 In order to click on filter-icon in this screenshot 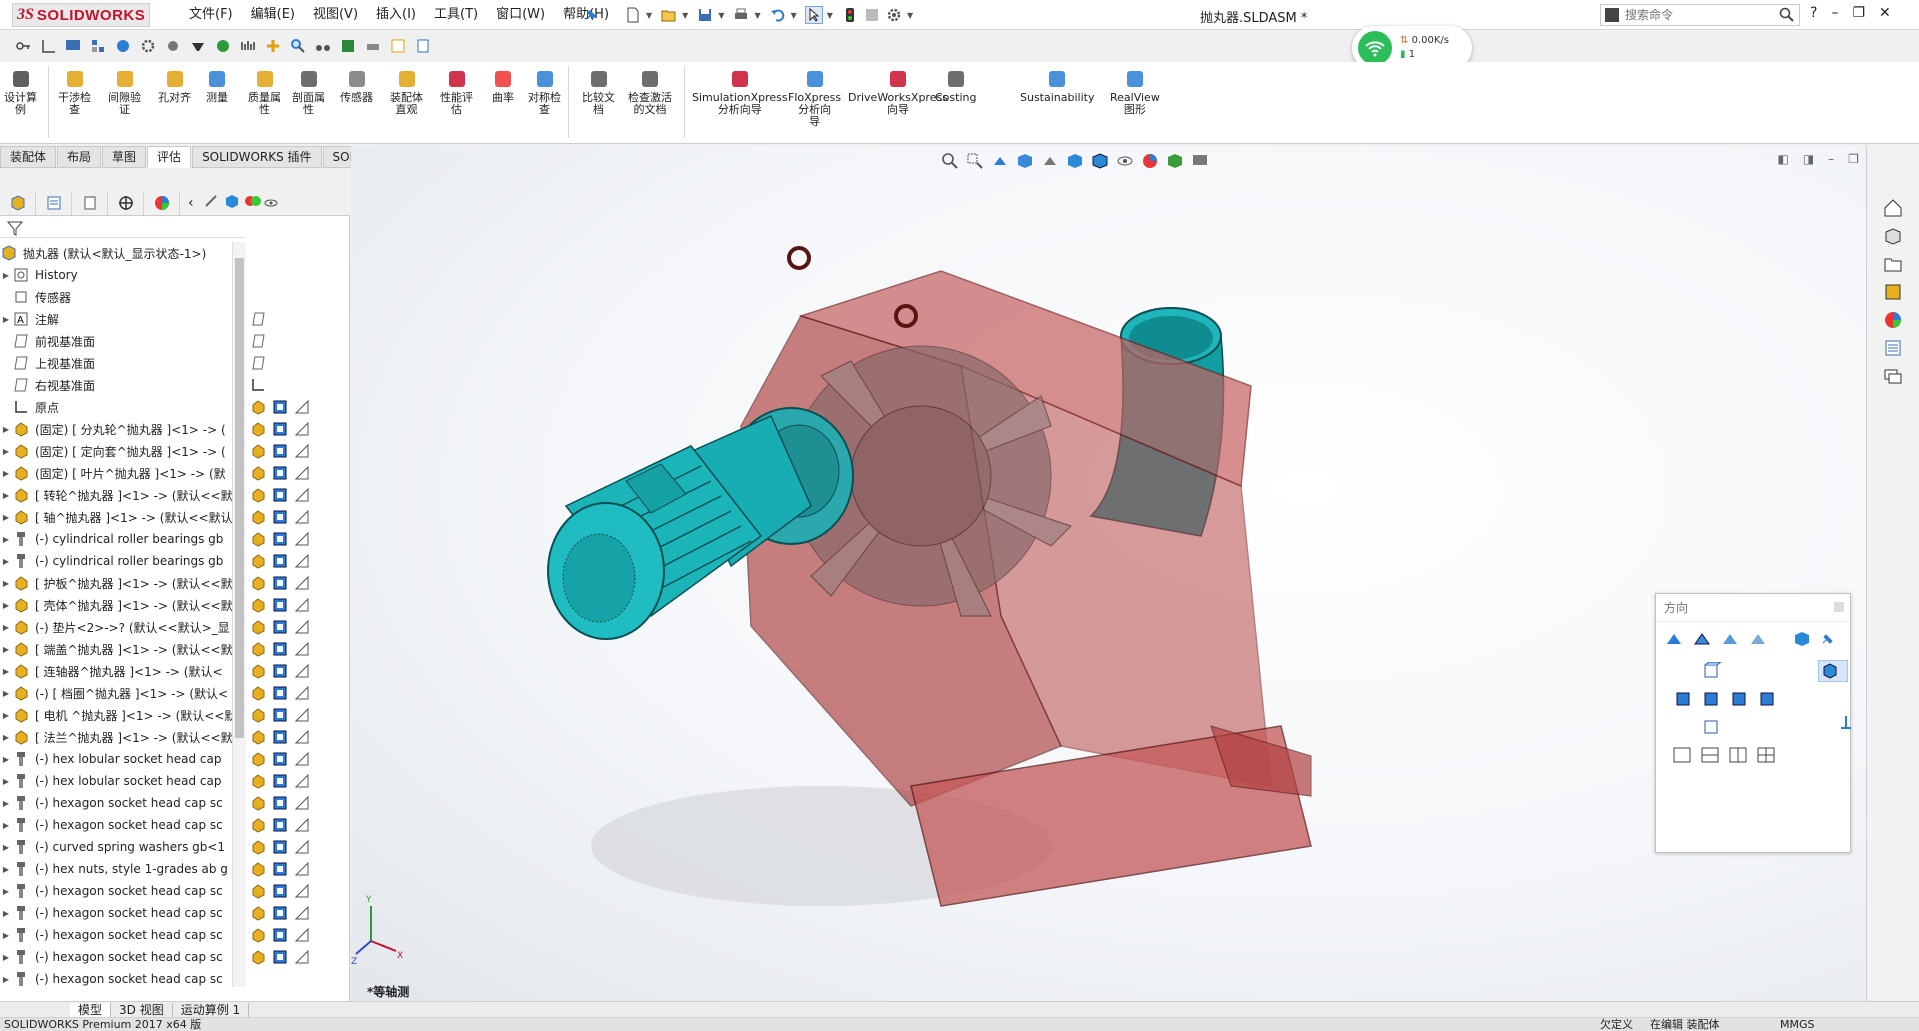, I will do `click(15, 228)`.